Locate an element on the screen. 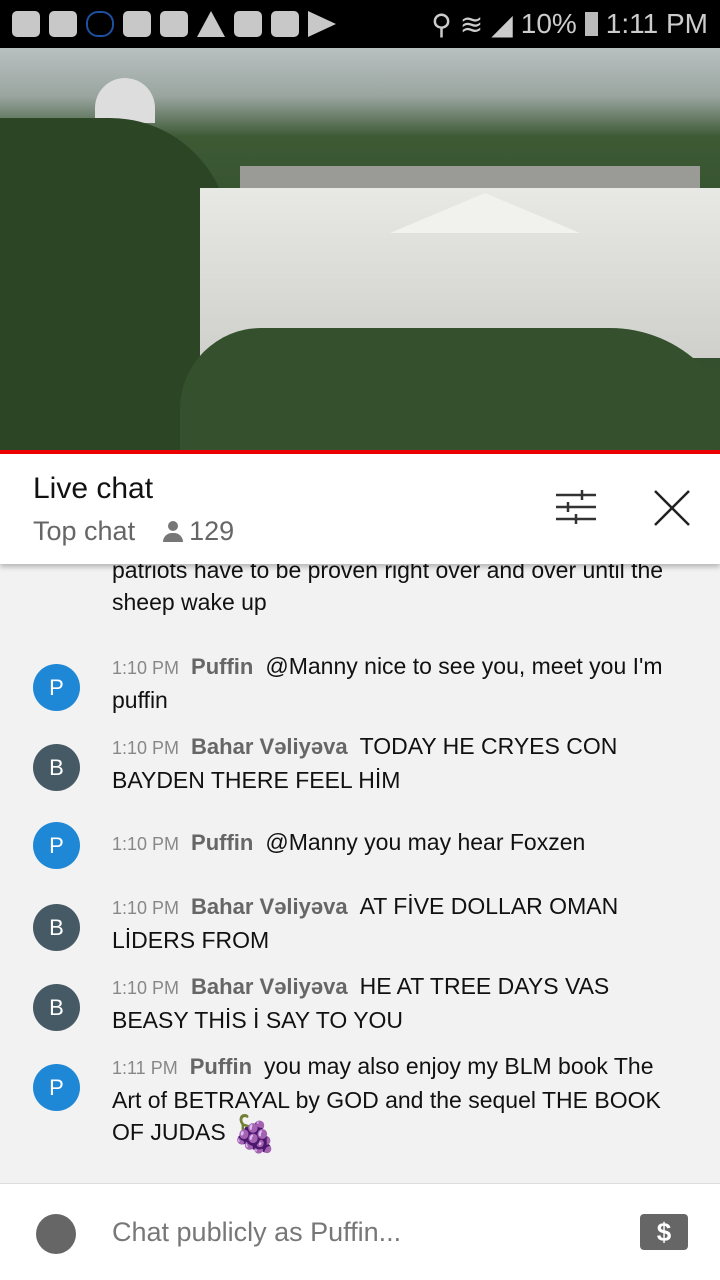 The width and height of the screenshot is (720, 1280). grapes-emoji: 🍇 is located at coordinates (254, 1133).